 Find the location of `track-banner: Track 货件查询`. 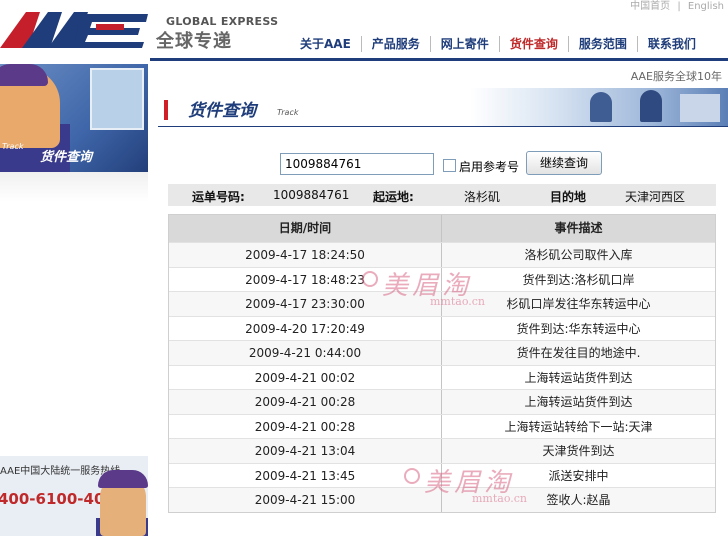

track-banner: Track 货件查询 is located at coordinates (74, 118).